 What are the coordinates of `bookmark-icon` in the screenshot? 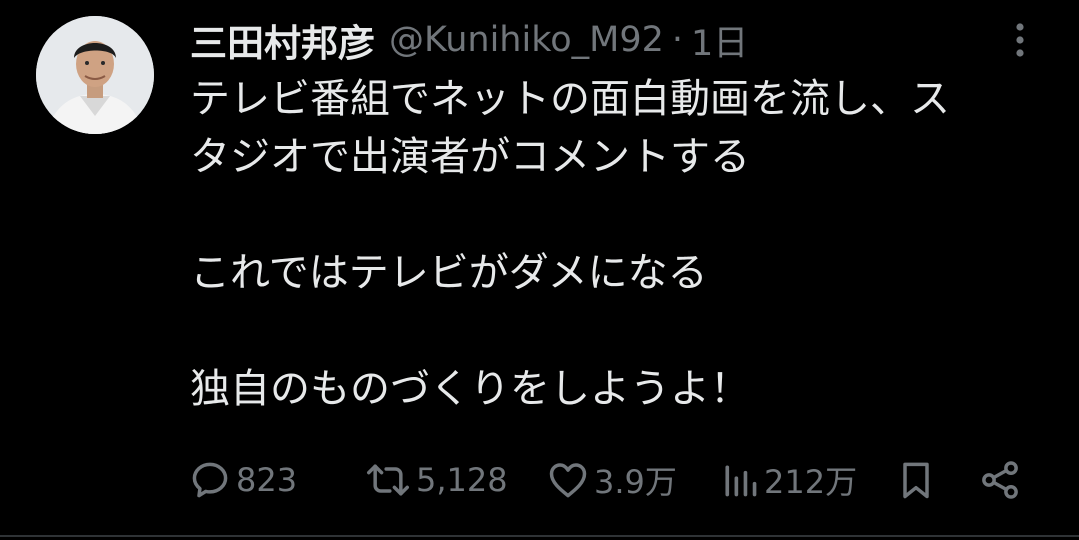 It's located at (916, 480).